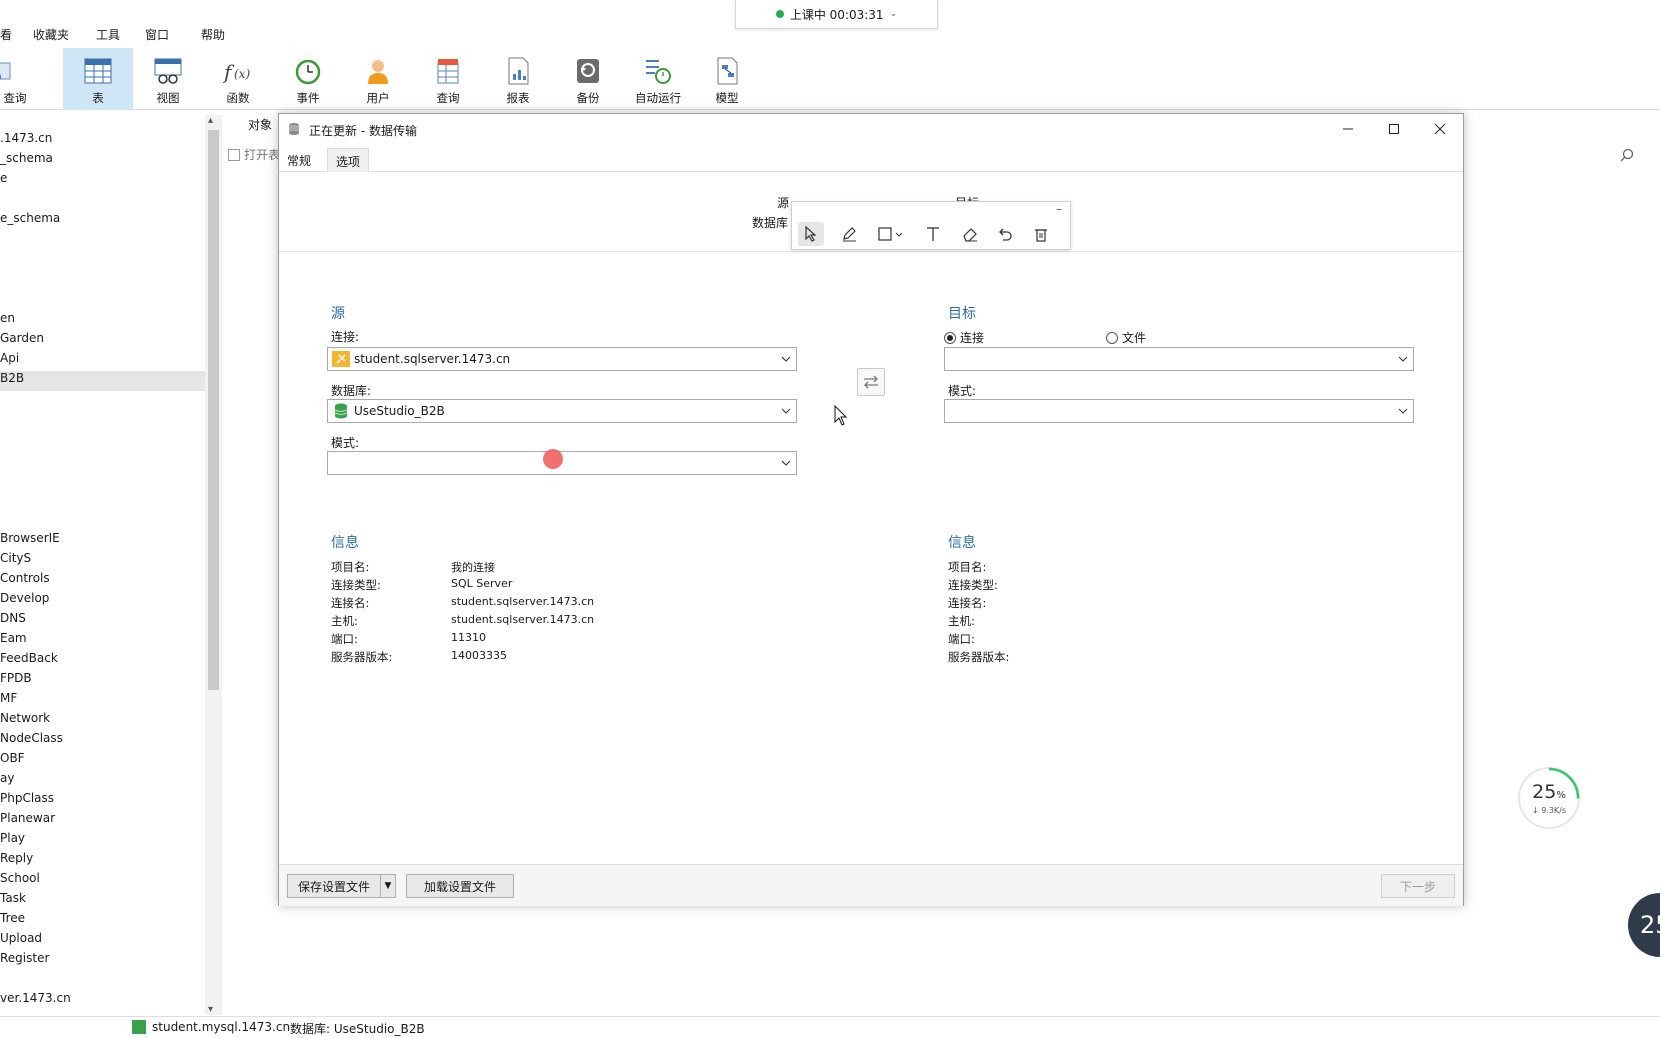 The width and height of the screenshot is (1660, 1038). Describe the element at coordinates (351, 391) in the screenshot. I see `source-database-label: 数据库:` at that location.